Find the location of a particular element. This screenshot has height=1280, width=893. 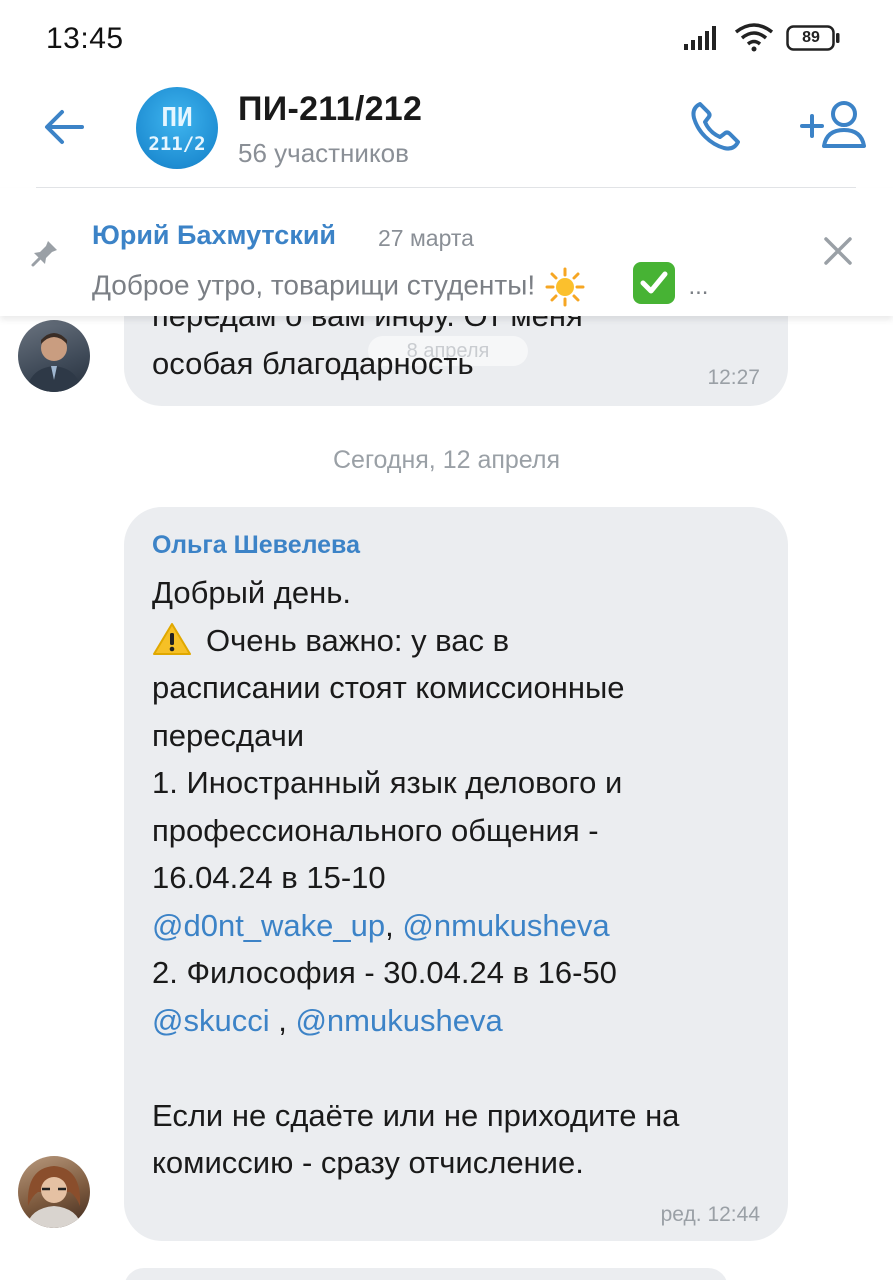

message-line: пересдачи is located at coordinates (228, 735).